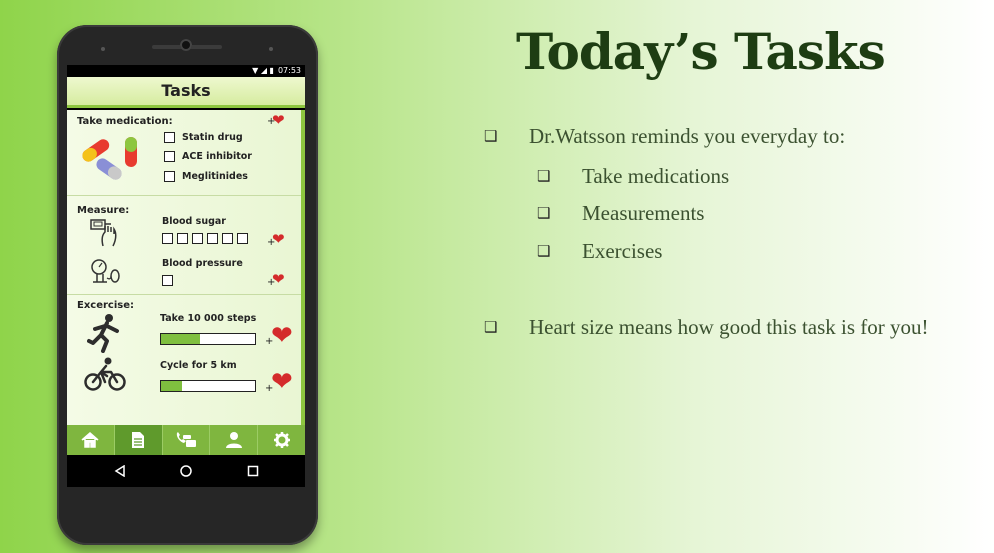  Describe the element at coordinates (105, 374) in the screenshot. I see `cyclist-icon` at that location.